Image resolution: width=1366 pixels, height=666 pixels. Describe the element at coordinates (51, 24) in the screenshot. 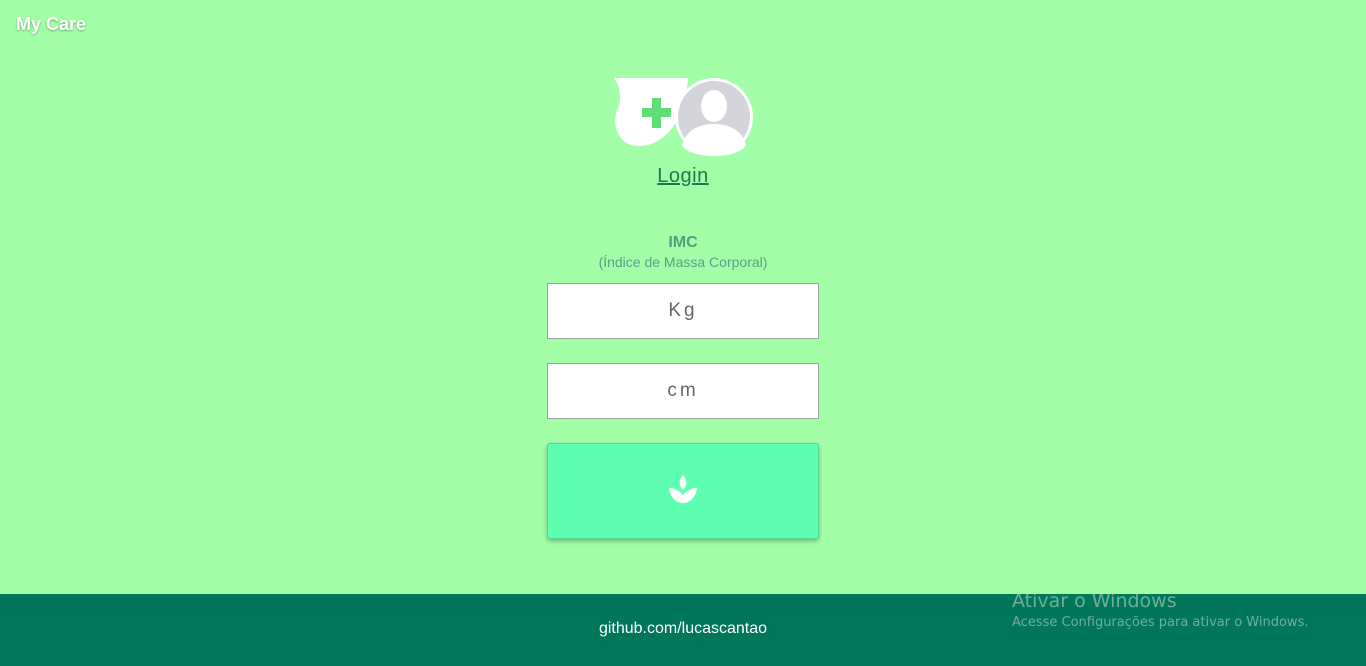

I see `app-title: My Care` at that location.